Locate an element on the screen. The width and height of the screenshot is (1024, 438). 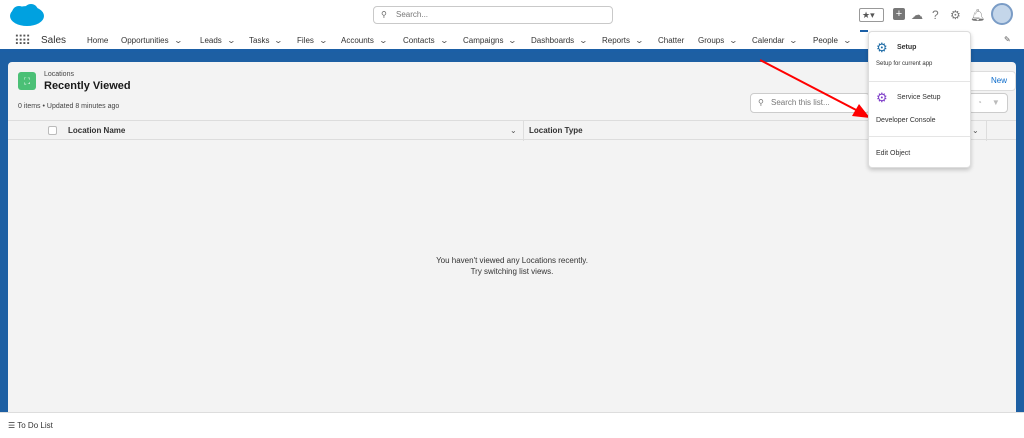
menu-item-developer-console: Developer Console is located at coordinates (906, 120).